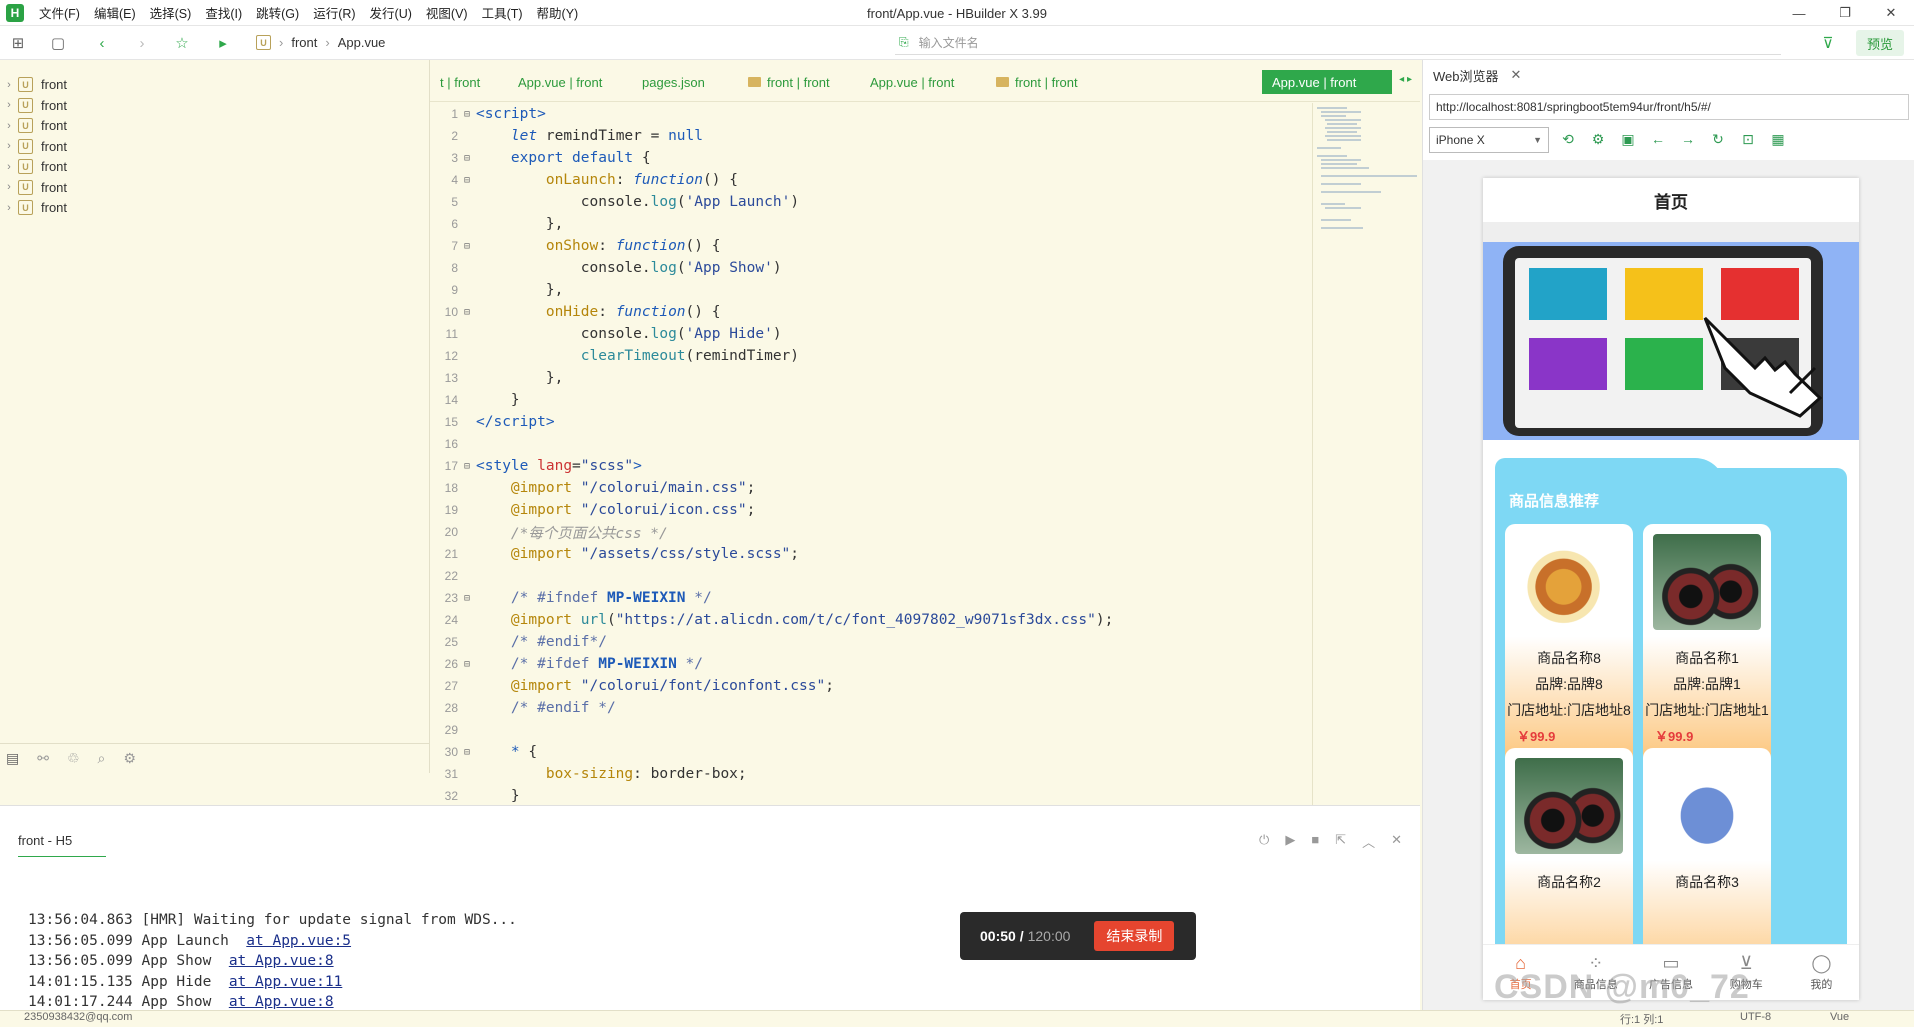 This screenshot has width=1914, height=1027. What do you see at coordinates (451, 444) in the screenshot?
I see `line-number: 16` at bounding box center [451, 444].